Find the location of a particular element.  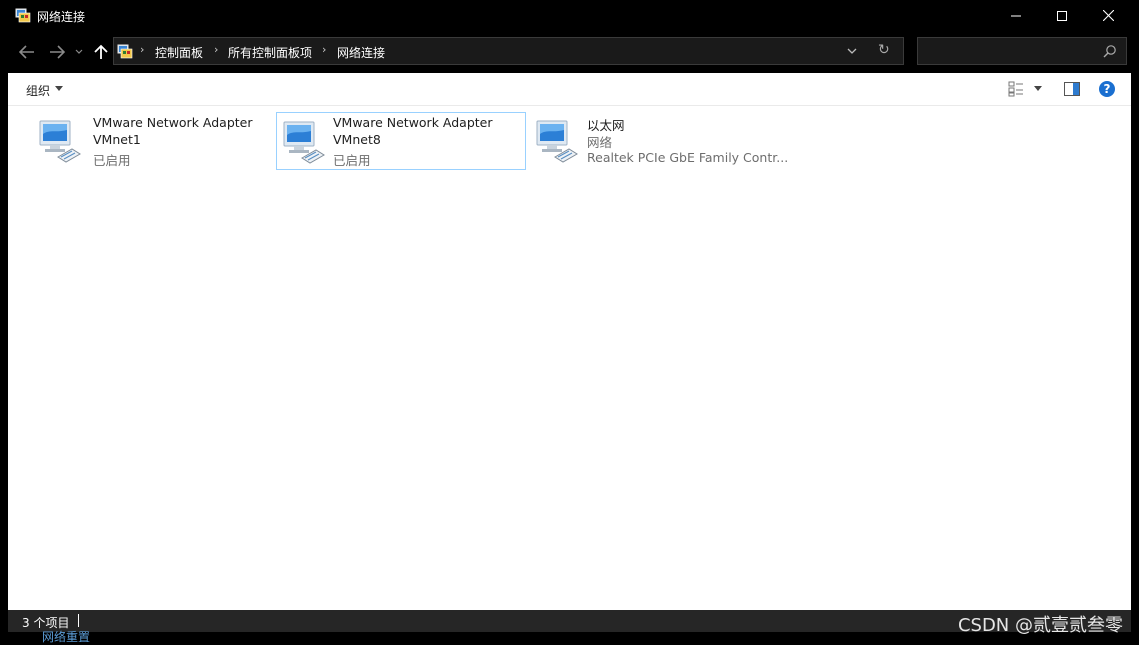

item-name-line2: VMnet8 is located at coordinates (357, 139).